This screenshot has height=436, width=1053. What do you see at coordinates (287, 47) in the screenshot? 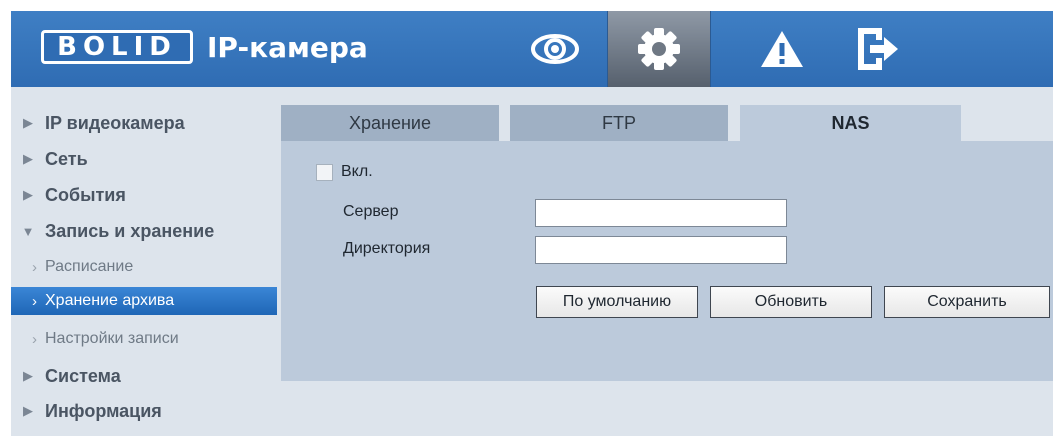
I see `app-title: IP-камера` at bounding box center [287, 47].